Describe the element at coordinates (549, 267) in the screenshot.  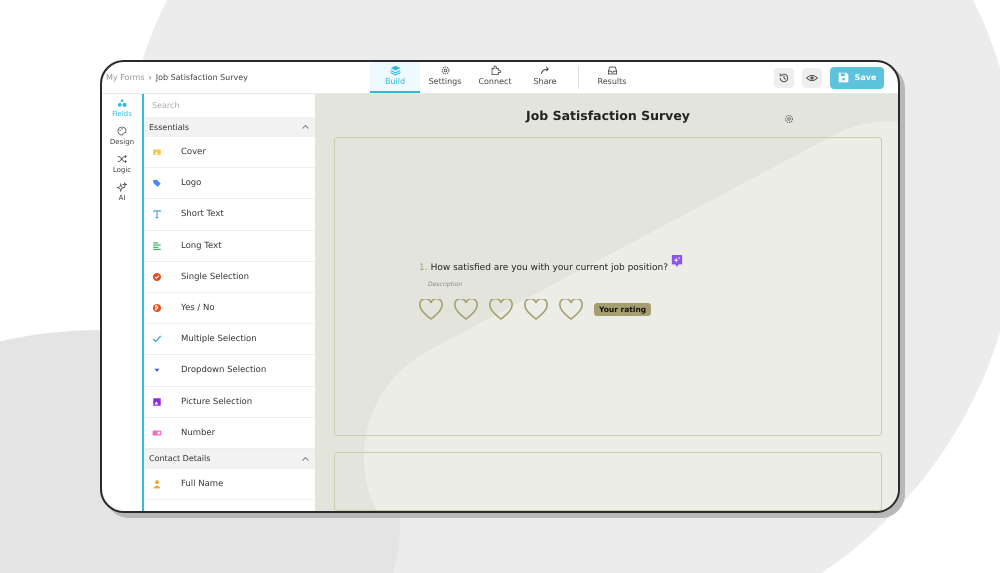
I see `question-text: How satisfied are you with your current job position?` at that location.